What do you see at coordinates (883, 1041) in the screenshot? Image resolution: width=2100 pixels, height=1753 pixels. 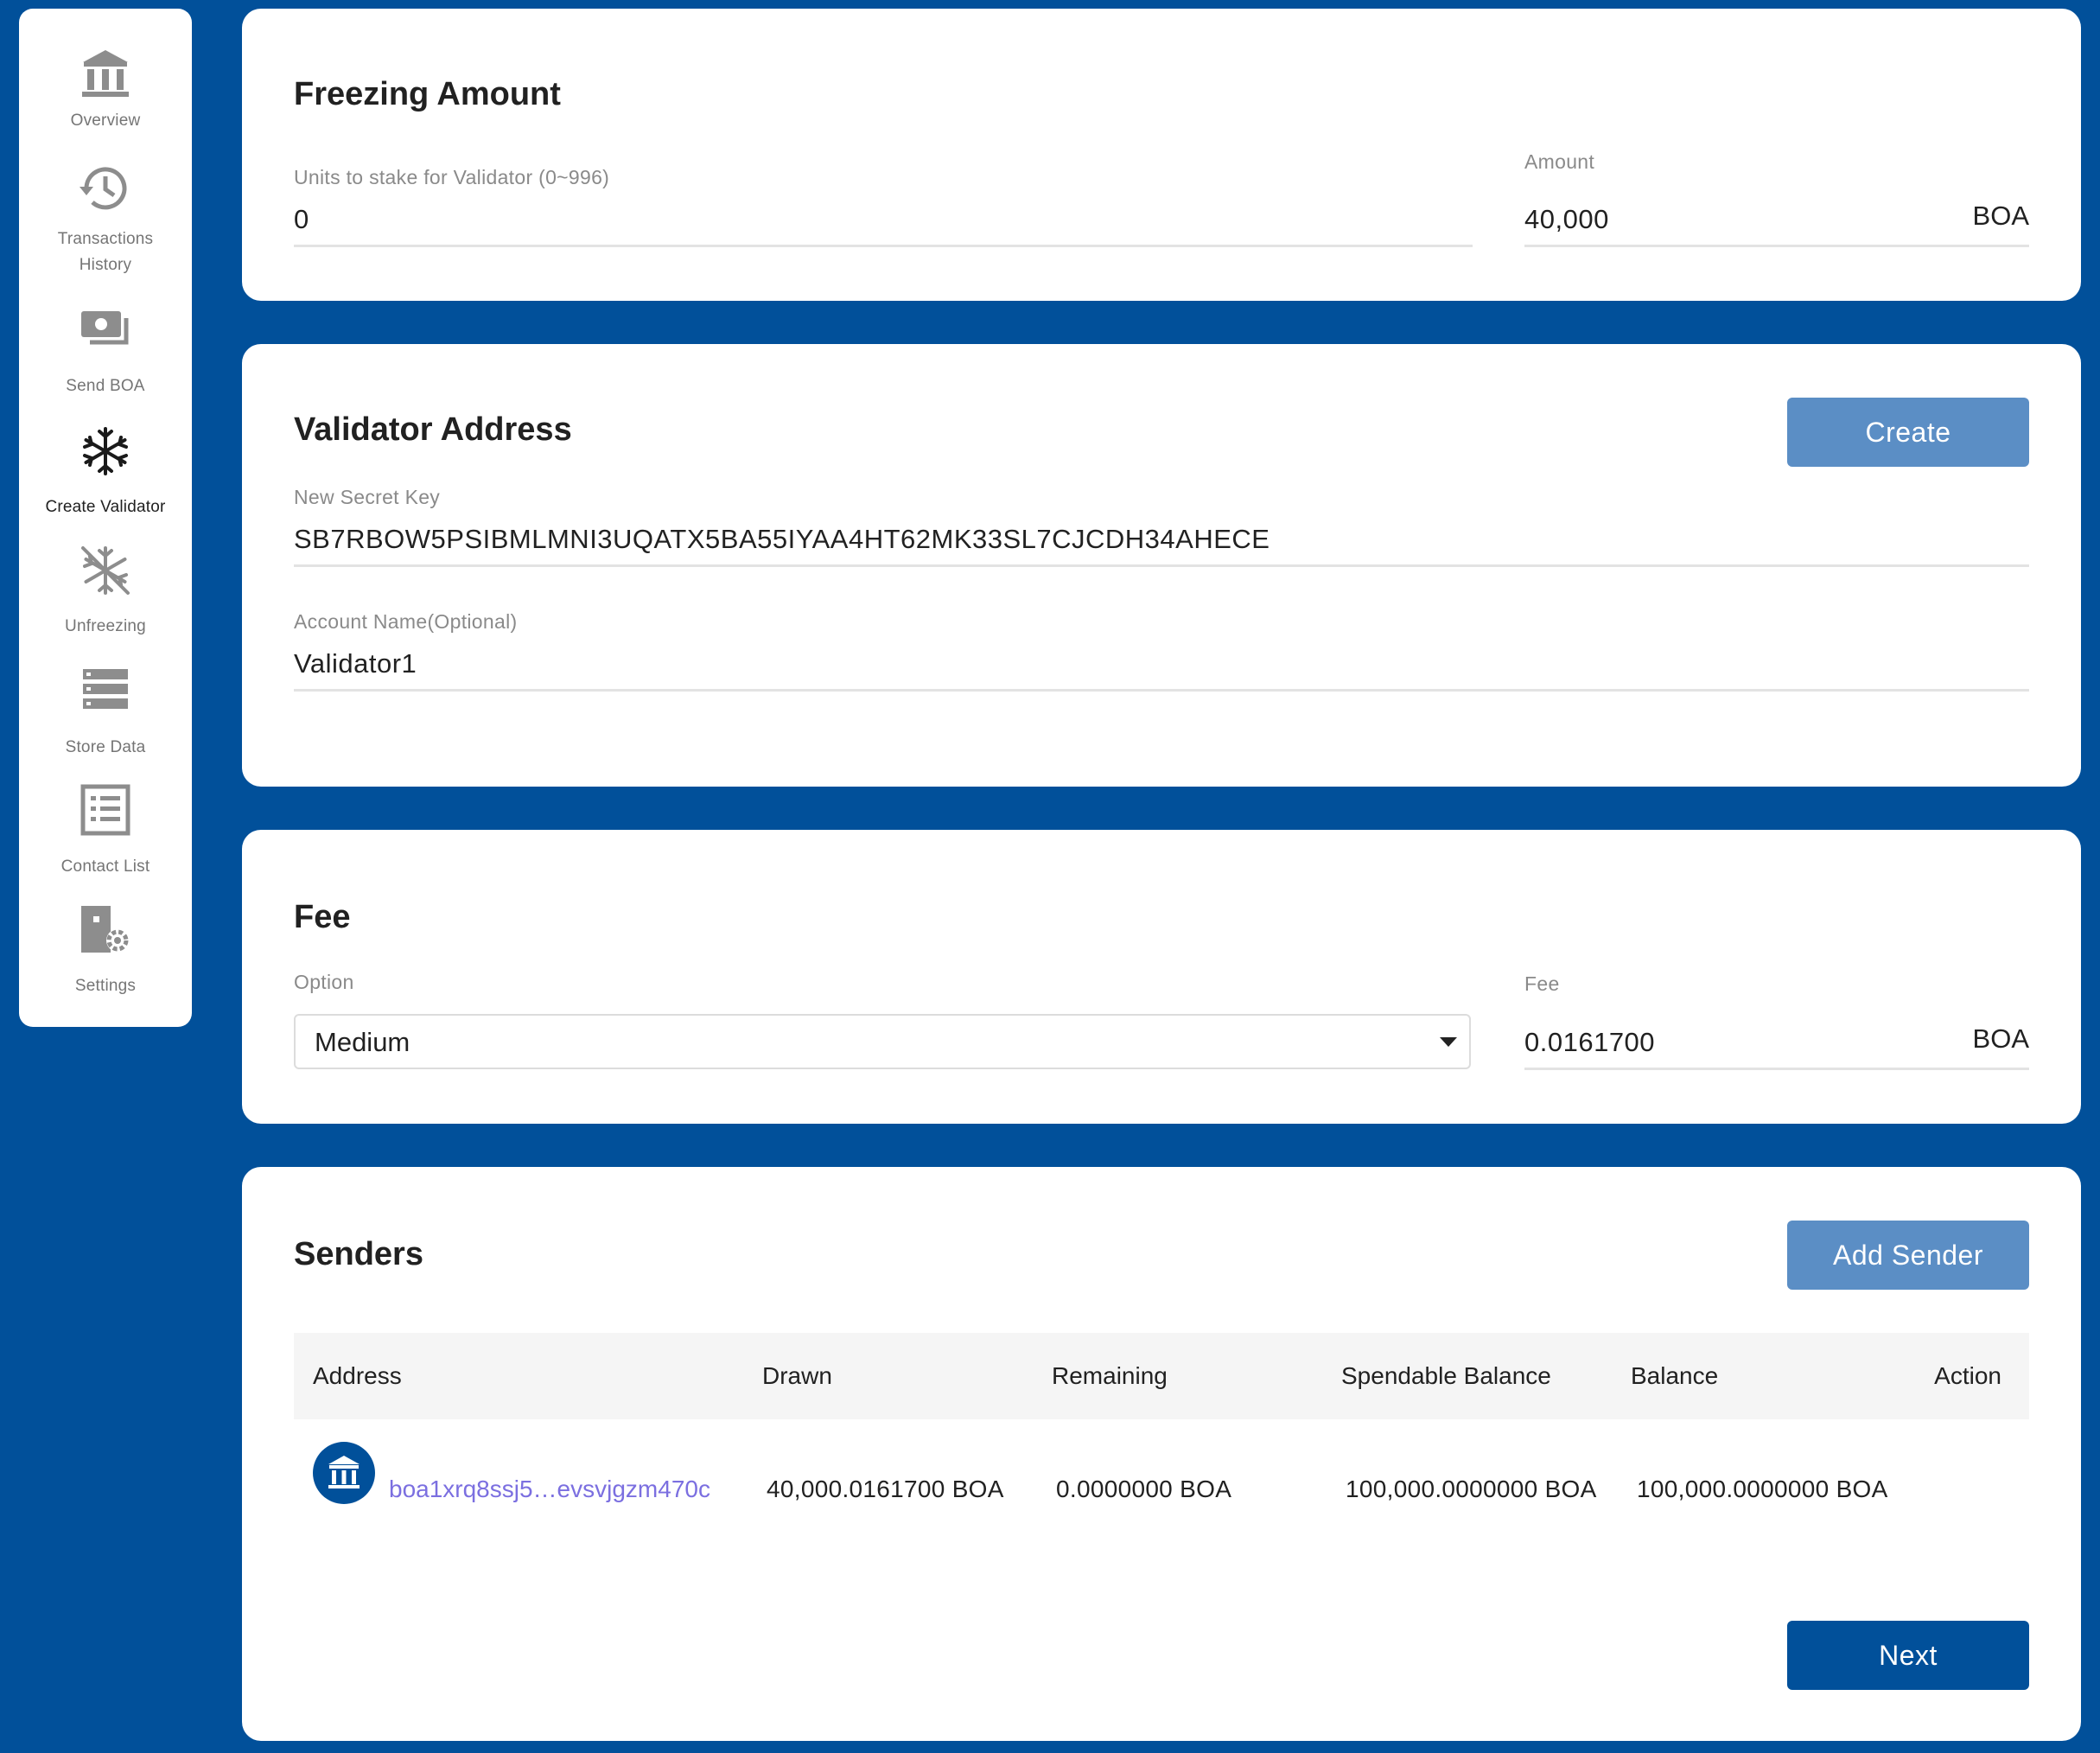 I see `fee-option-select: Medium` at bounding box center [883, 1041].